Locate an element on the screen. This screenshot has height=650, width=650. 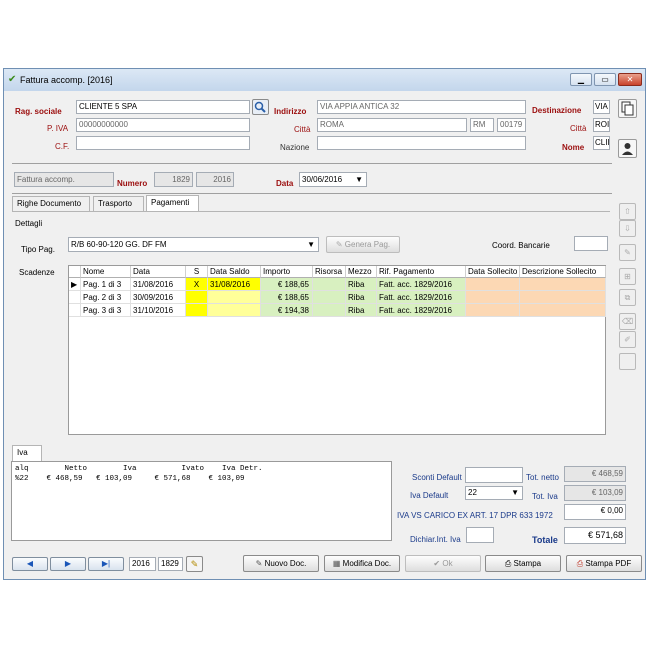
stampa-button: ⎙ Stampa is located at coordinates (523, 563).